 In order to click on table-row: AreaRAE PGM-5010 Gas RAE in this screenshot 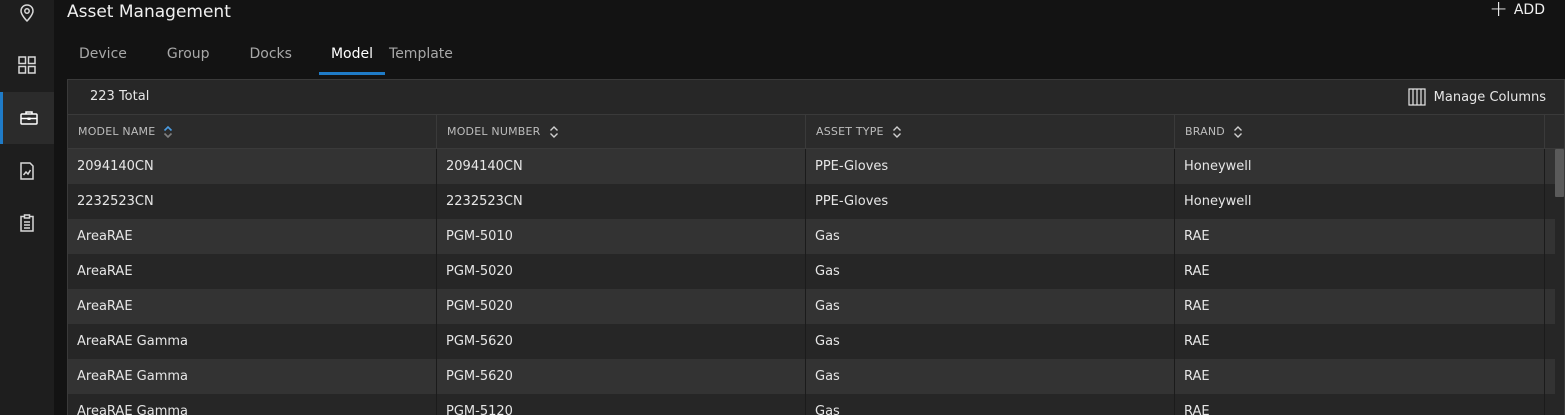, I will do `click(816, 236)`.